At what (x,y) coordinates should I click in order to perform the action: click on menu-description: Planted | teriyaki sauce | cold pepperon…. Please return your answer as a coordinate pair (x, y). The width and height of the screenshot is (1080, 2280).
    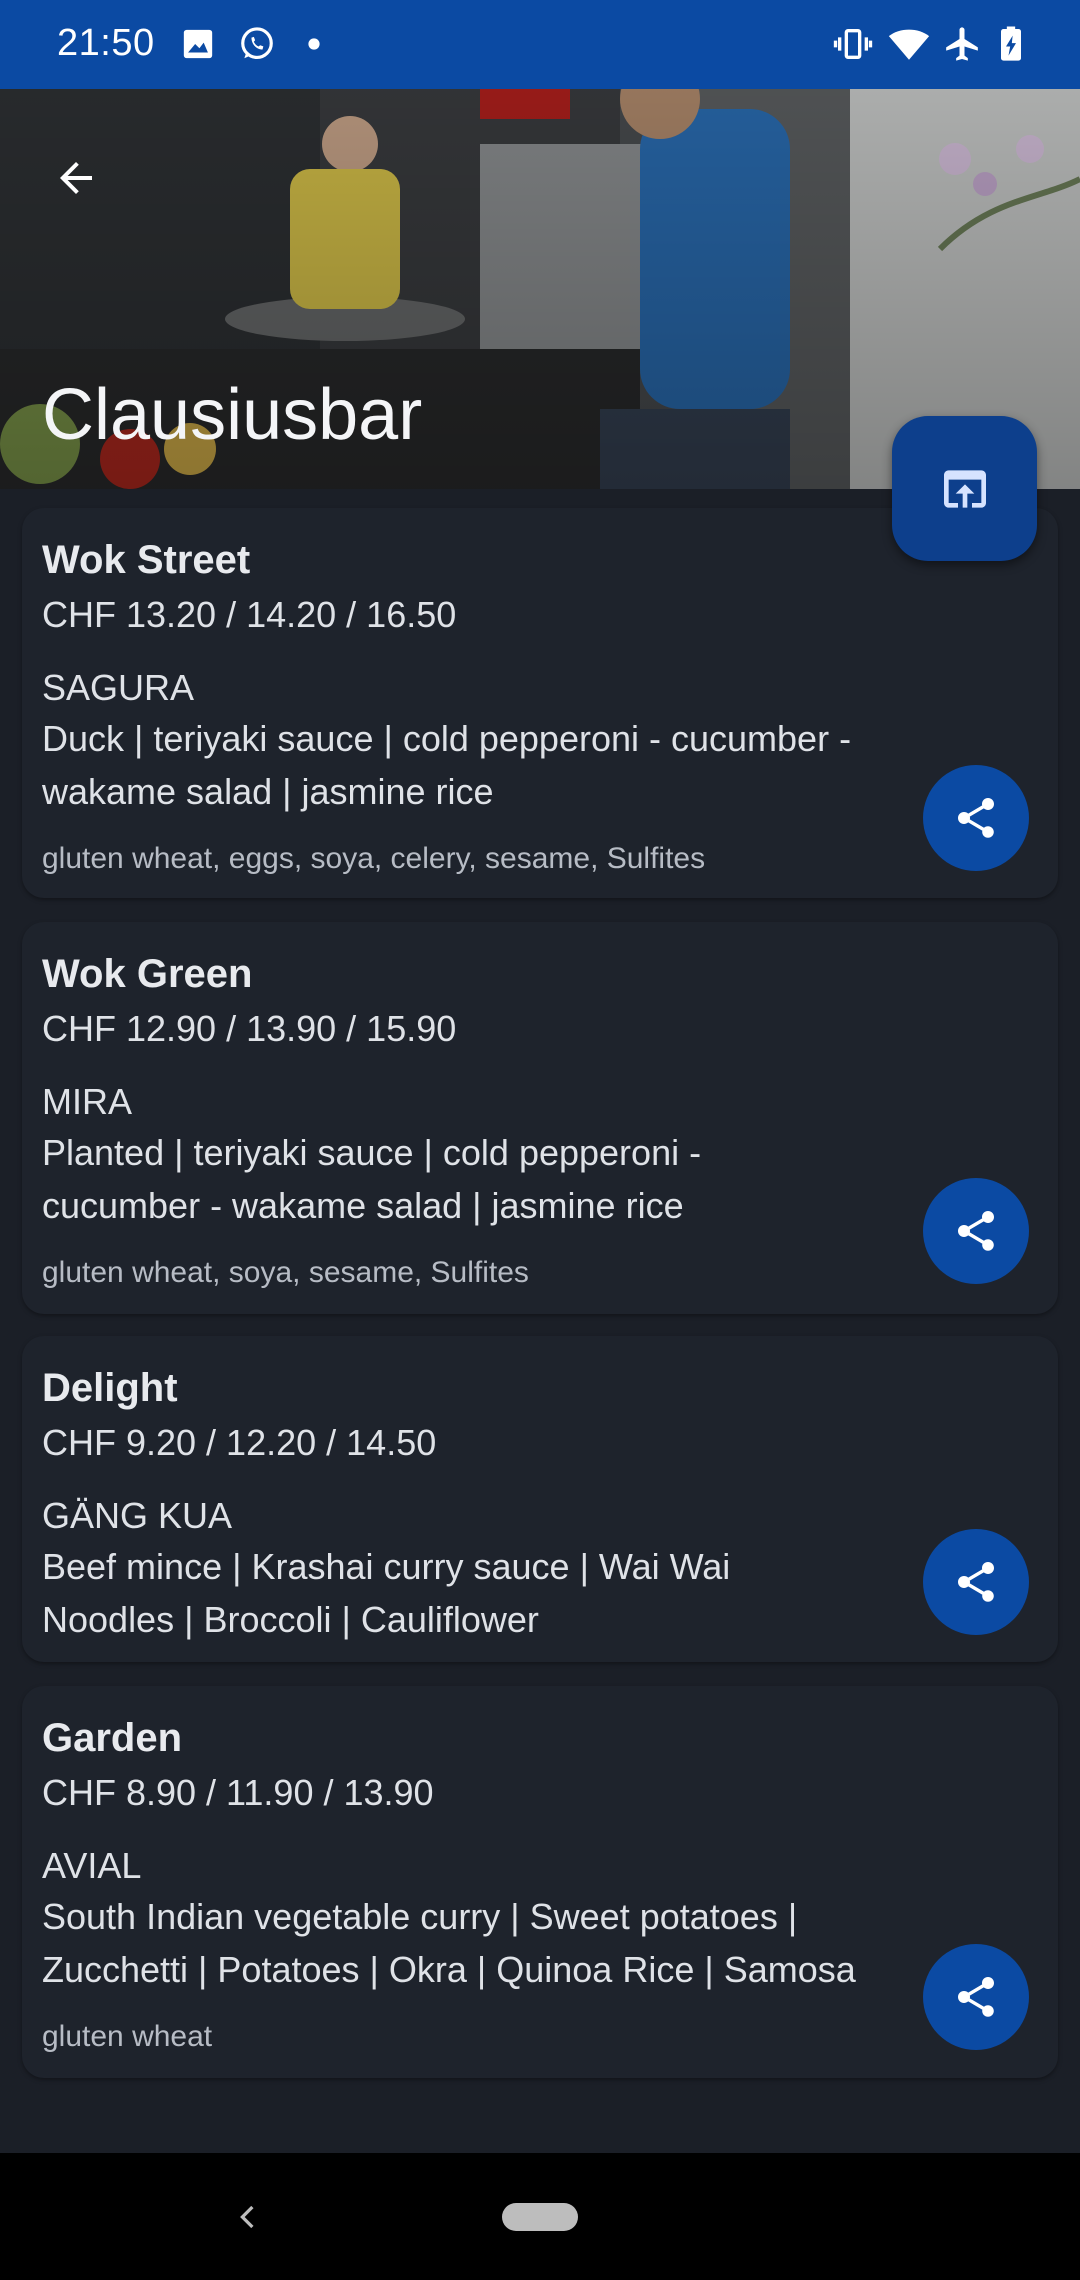
    Looking at the image, I should click on (372, 1179).